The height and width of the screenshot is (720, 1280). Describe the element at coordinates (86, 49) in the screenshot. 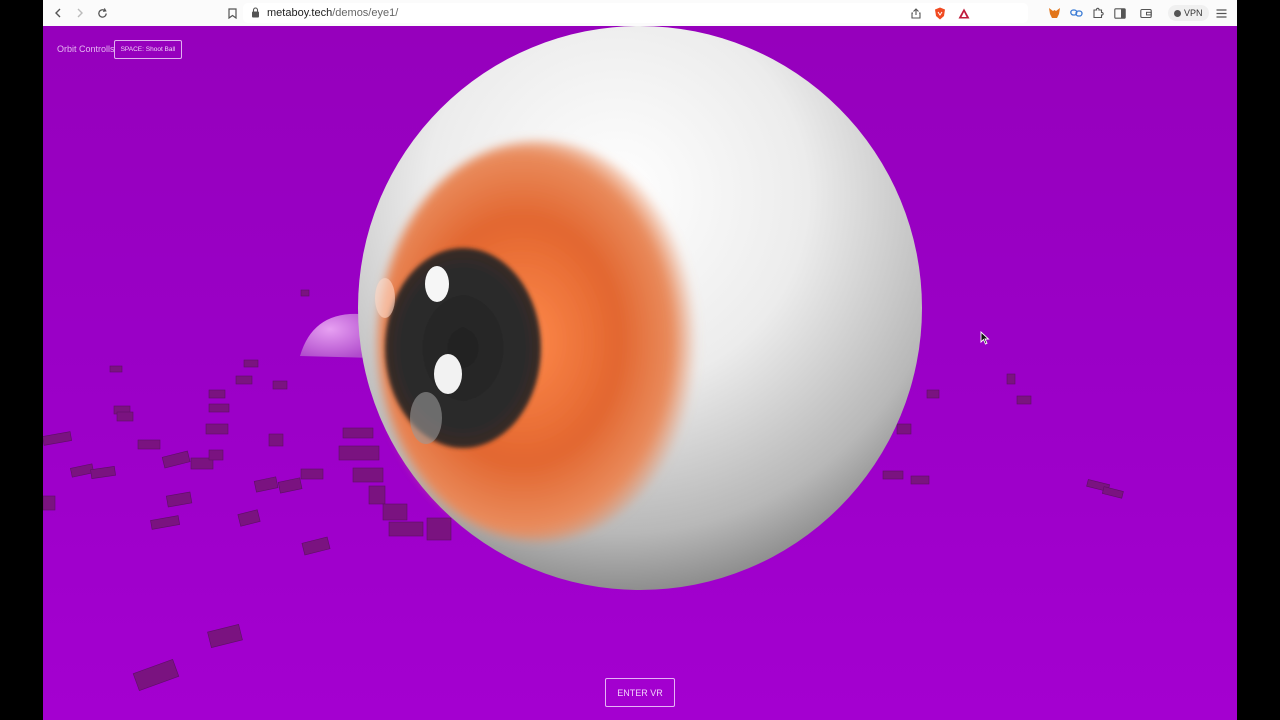

I see `orbit-controls-label: Orbit Controlls` at that location.